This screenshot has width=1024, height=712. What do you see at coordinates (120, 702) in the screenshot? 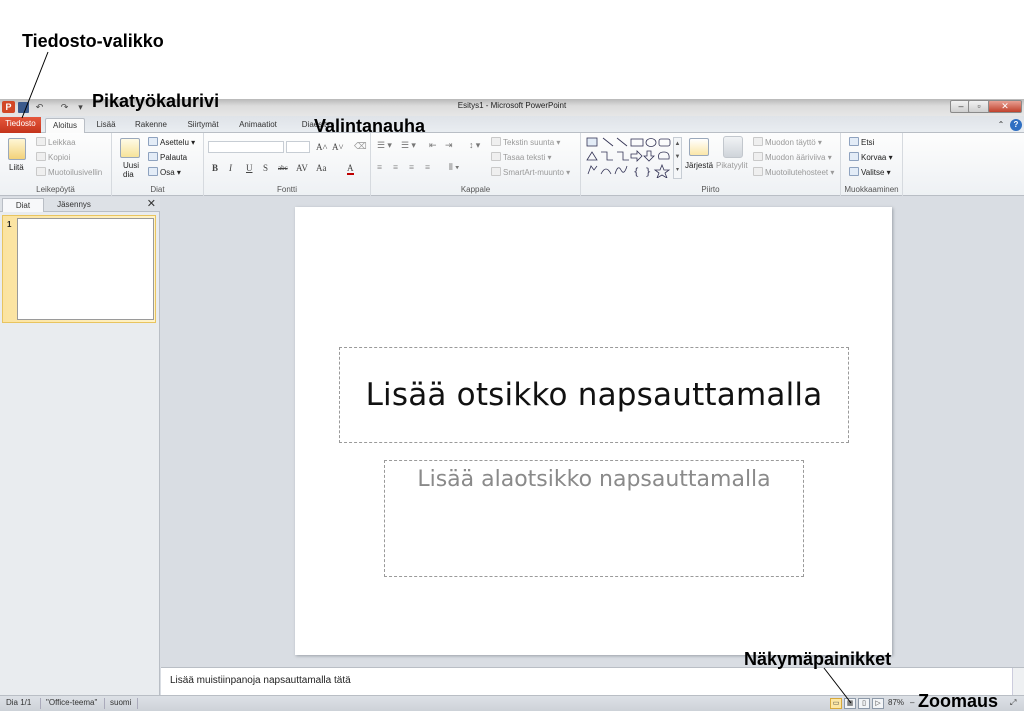
I see `status-language: suomi` at bounding box center [120, 702].